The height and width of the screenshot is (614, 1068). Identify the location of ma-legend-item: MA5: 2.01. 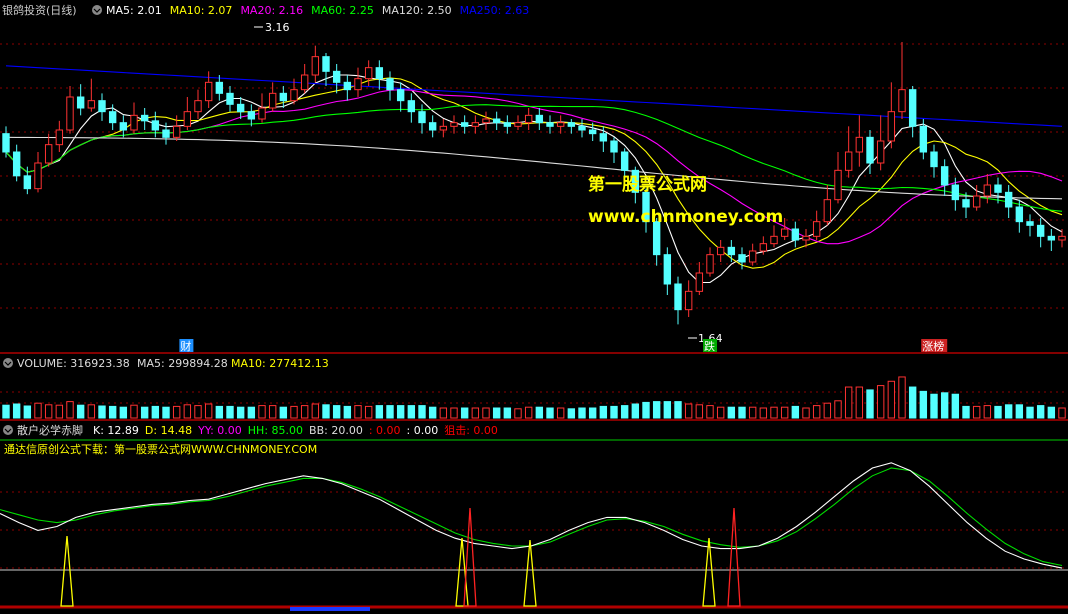
(134, 10).